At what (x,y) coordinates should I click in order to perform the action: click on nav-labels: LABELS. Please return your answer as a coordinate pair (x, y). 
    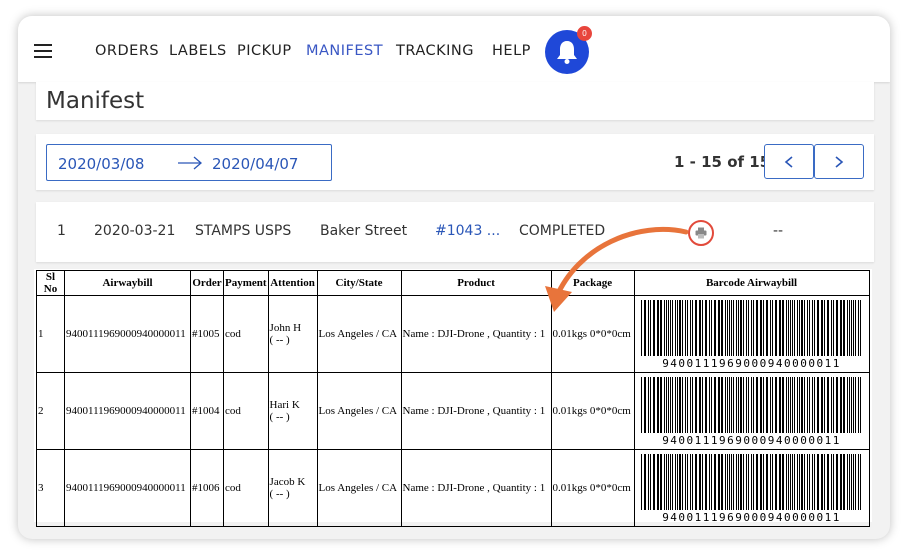
    Looking at the image, I should click on (198, 51).